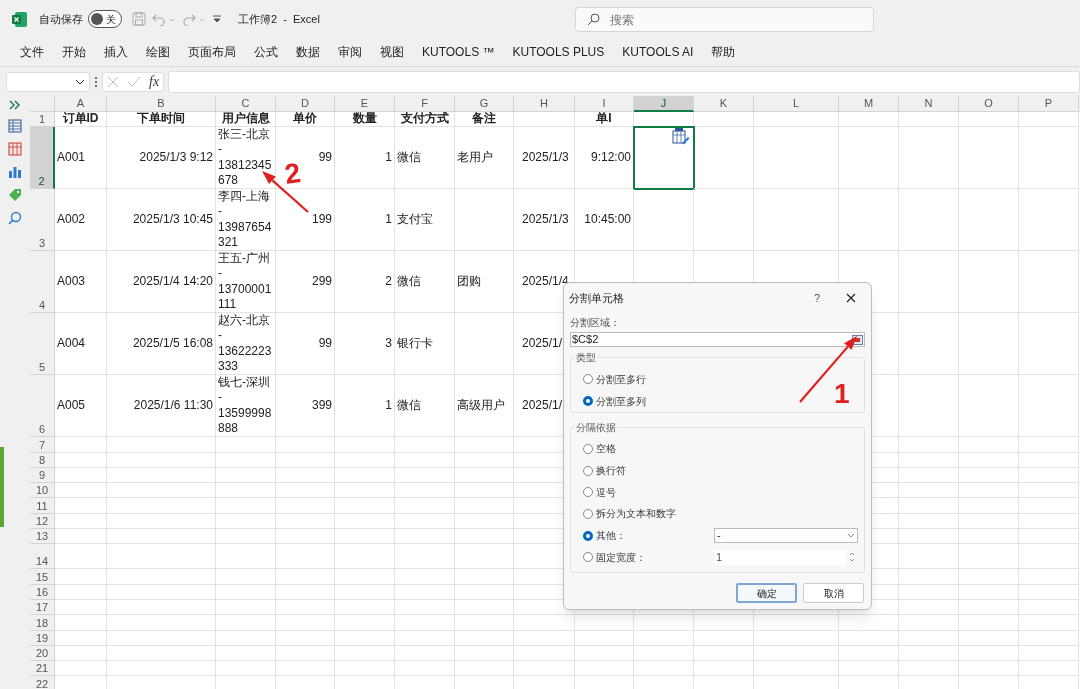 The height and width of the screenshot is (689, 1080). What do you see at coordinates (81, 104) in the screenshot?
I see `column-header: A` at bounding box center [81, 104].